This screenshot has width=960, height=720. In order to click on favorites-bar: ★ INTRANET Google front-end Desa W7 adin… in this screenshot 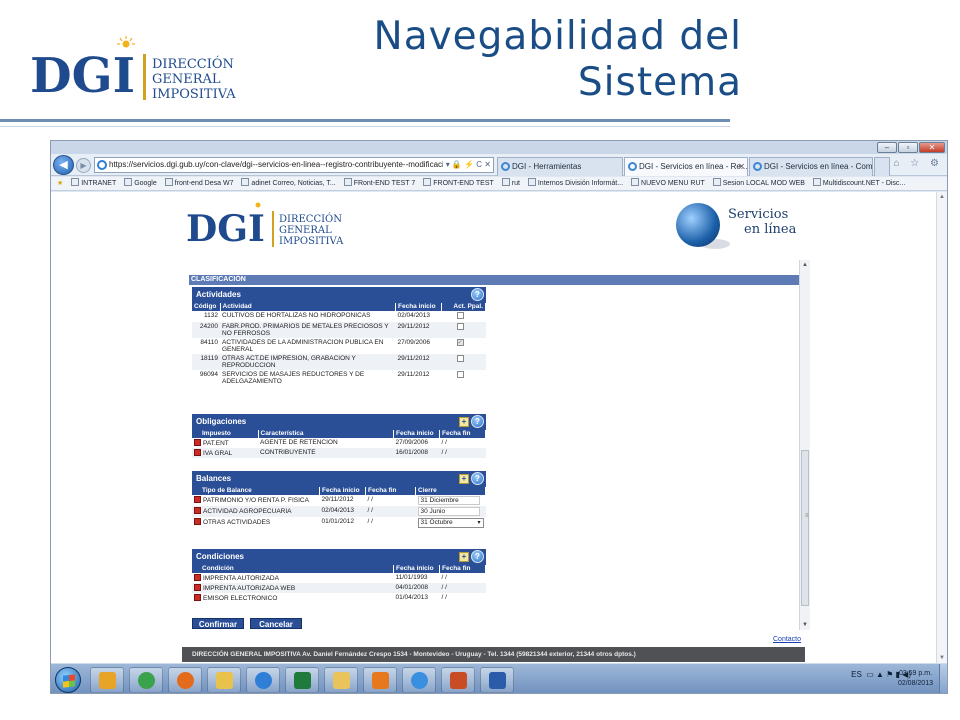, I will do `click(499, 184)`.